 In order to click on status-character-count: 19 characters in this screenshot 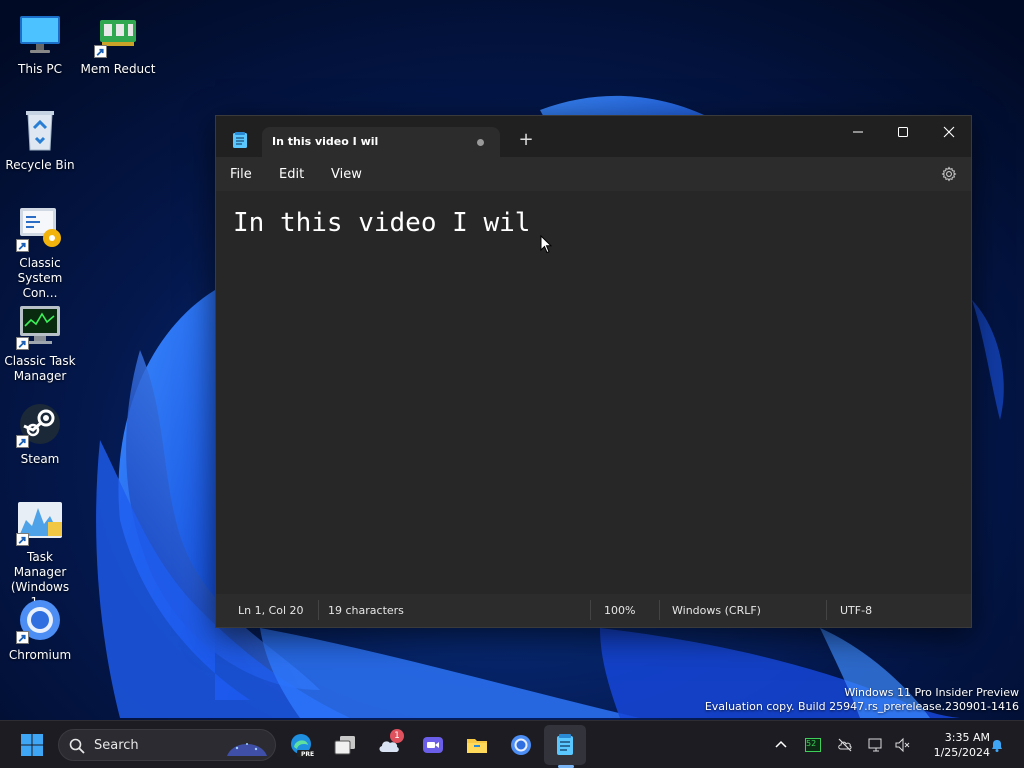, I will do `click(366, 610)`.